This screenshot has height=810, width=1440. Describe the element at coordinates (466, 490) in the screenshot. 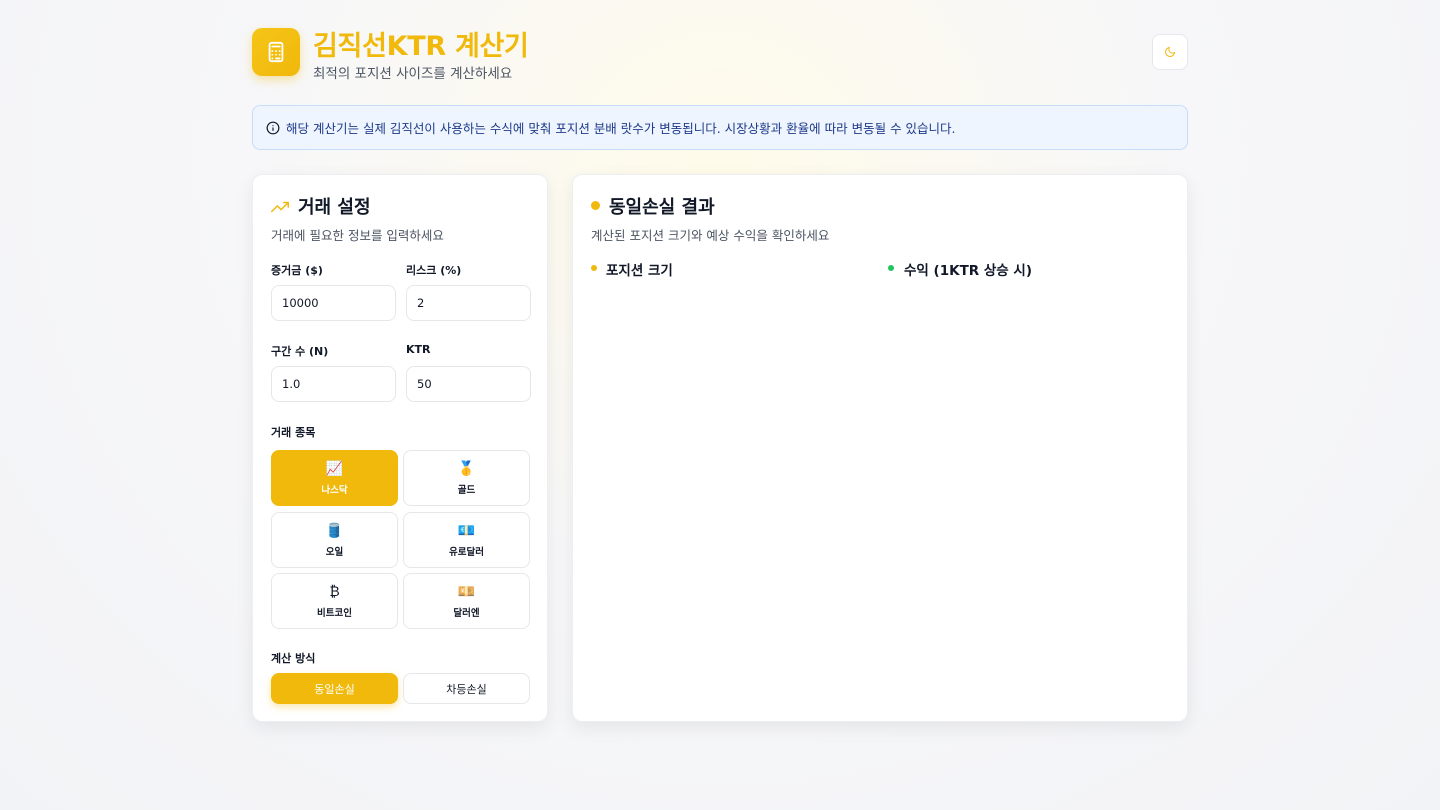

I see `asset-label: 골드` at that location.